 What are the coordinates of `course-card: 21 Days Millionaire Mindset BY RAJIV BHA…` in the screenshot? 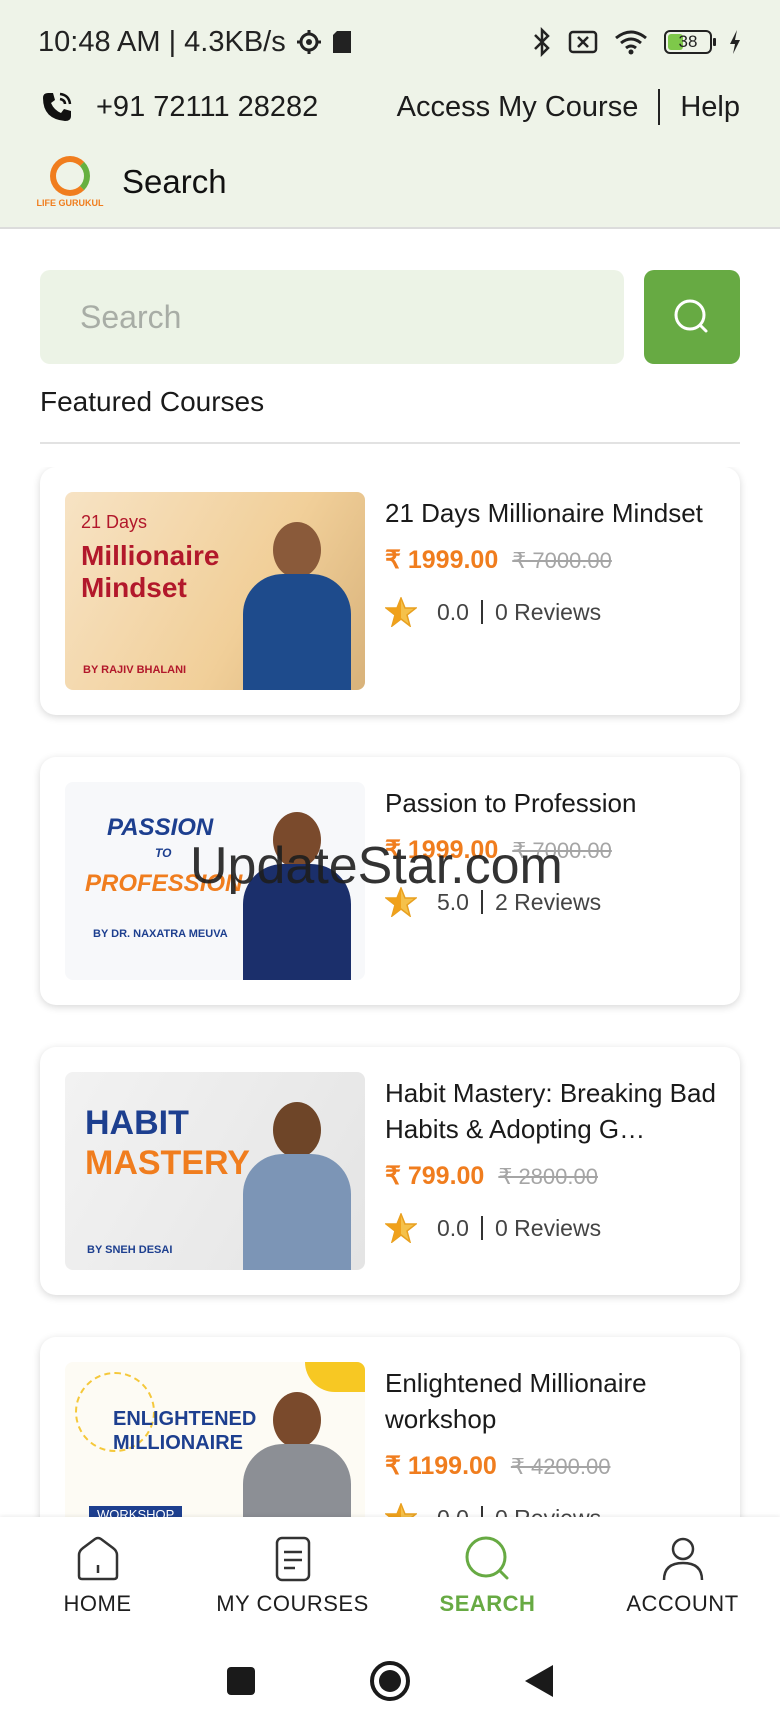 It's located at (390, 591).